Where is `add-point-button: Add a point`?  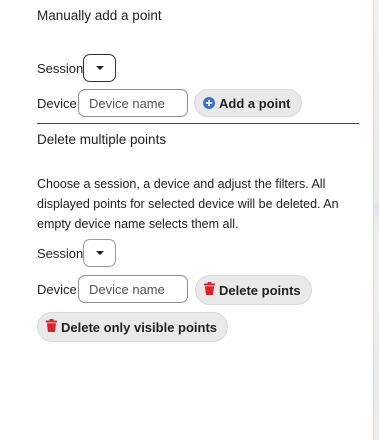 add-point-button: Add a point is located at coordinates (248, 103).